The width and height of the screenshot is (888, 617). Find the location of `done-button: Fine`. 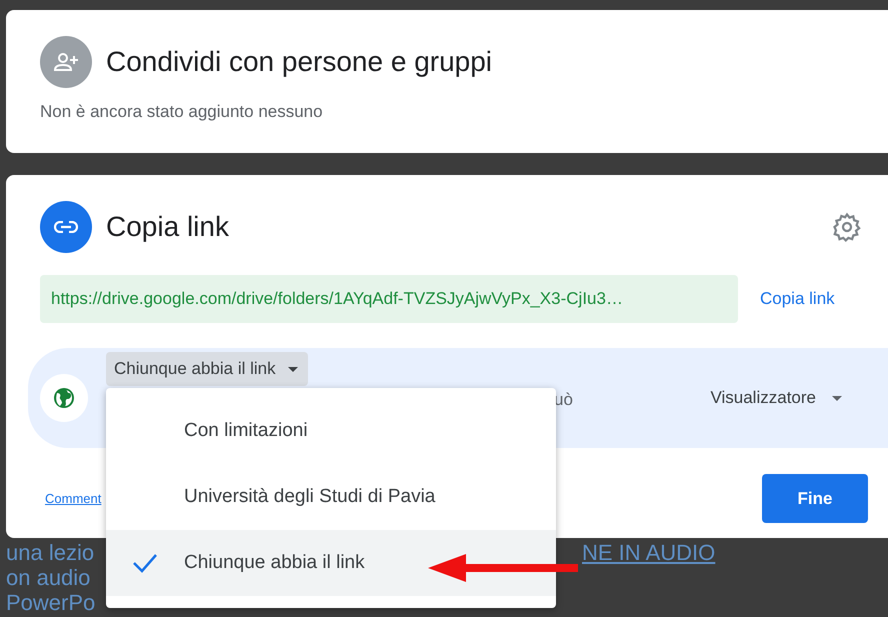

done-button: Fine is located at coordinates (815, 498).